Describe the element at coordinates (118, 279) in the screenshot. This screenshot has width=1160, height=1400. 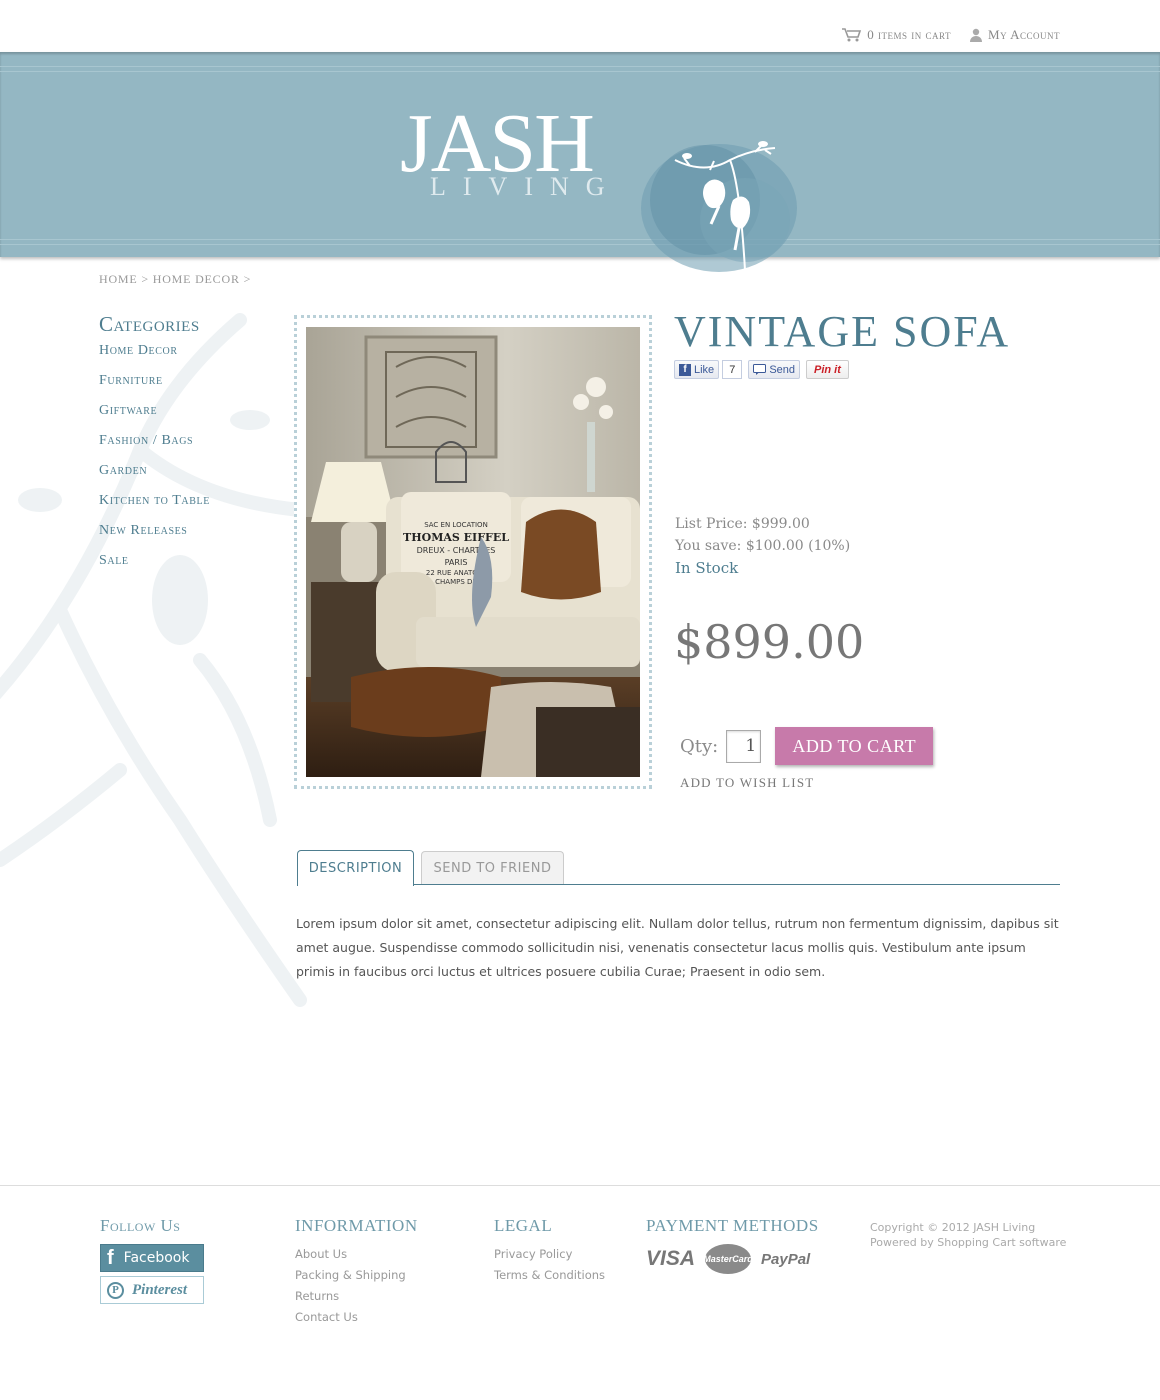
I see `breadcrumb-home: HOME` at that location.